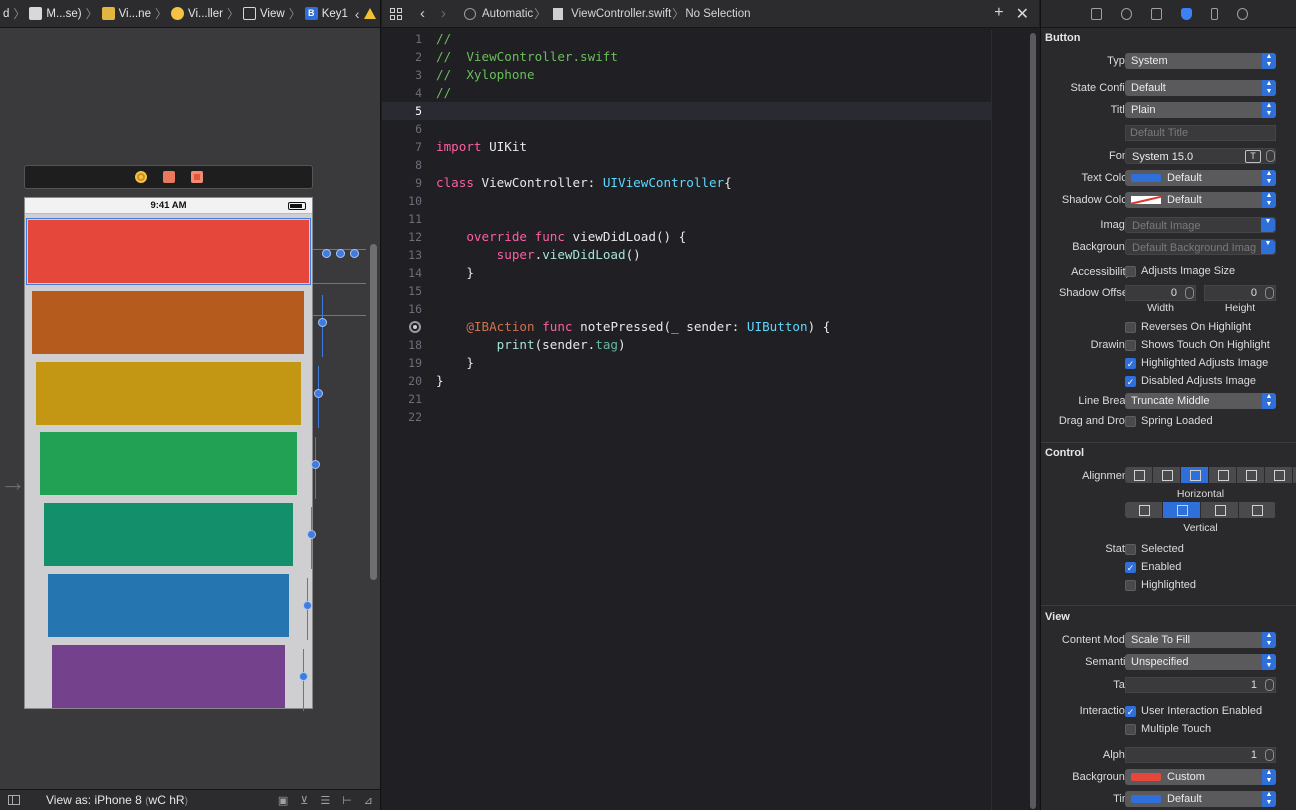 This screenshot has width=1296, height=810. I want to click on warning-icon, so click(369, 13).